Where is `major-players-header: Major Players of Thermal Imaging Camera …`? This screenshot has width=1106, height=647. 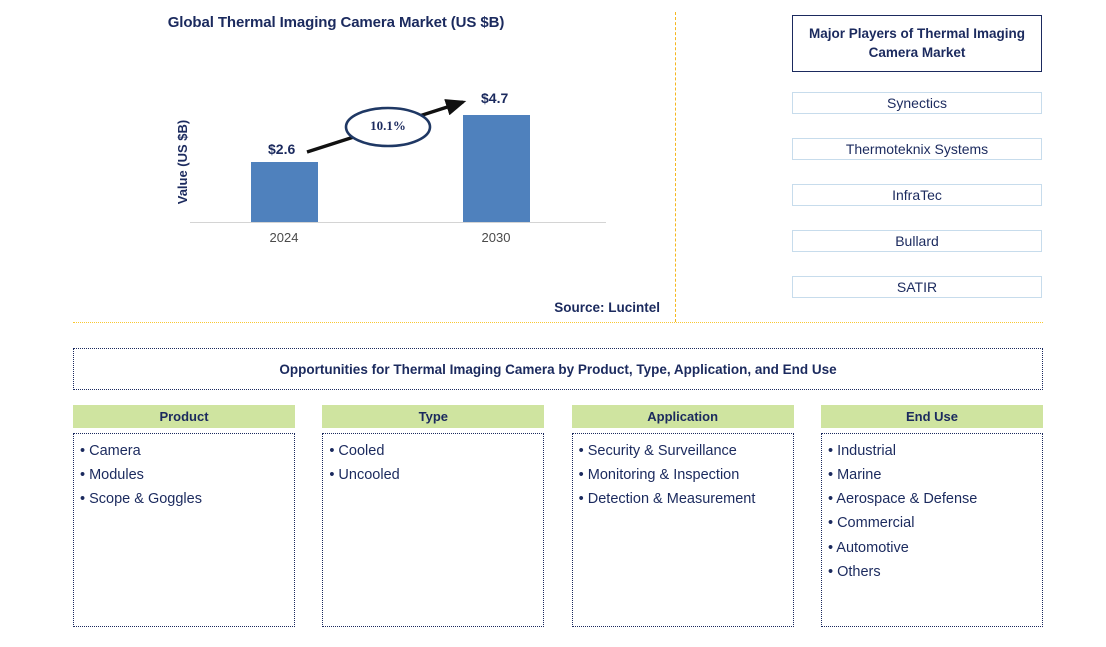
major-players-header: Major Players of Thermal Imaging Camera … is located at coordinates (917, 43).